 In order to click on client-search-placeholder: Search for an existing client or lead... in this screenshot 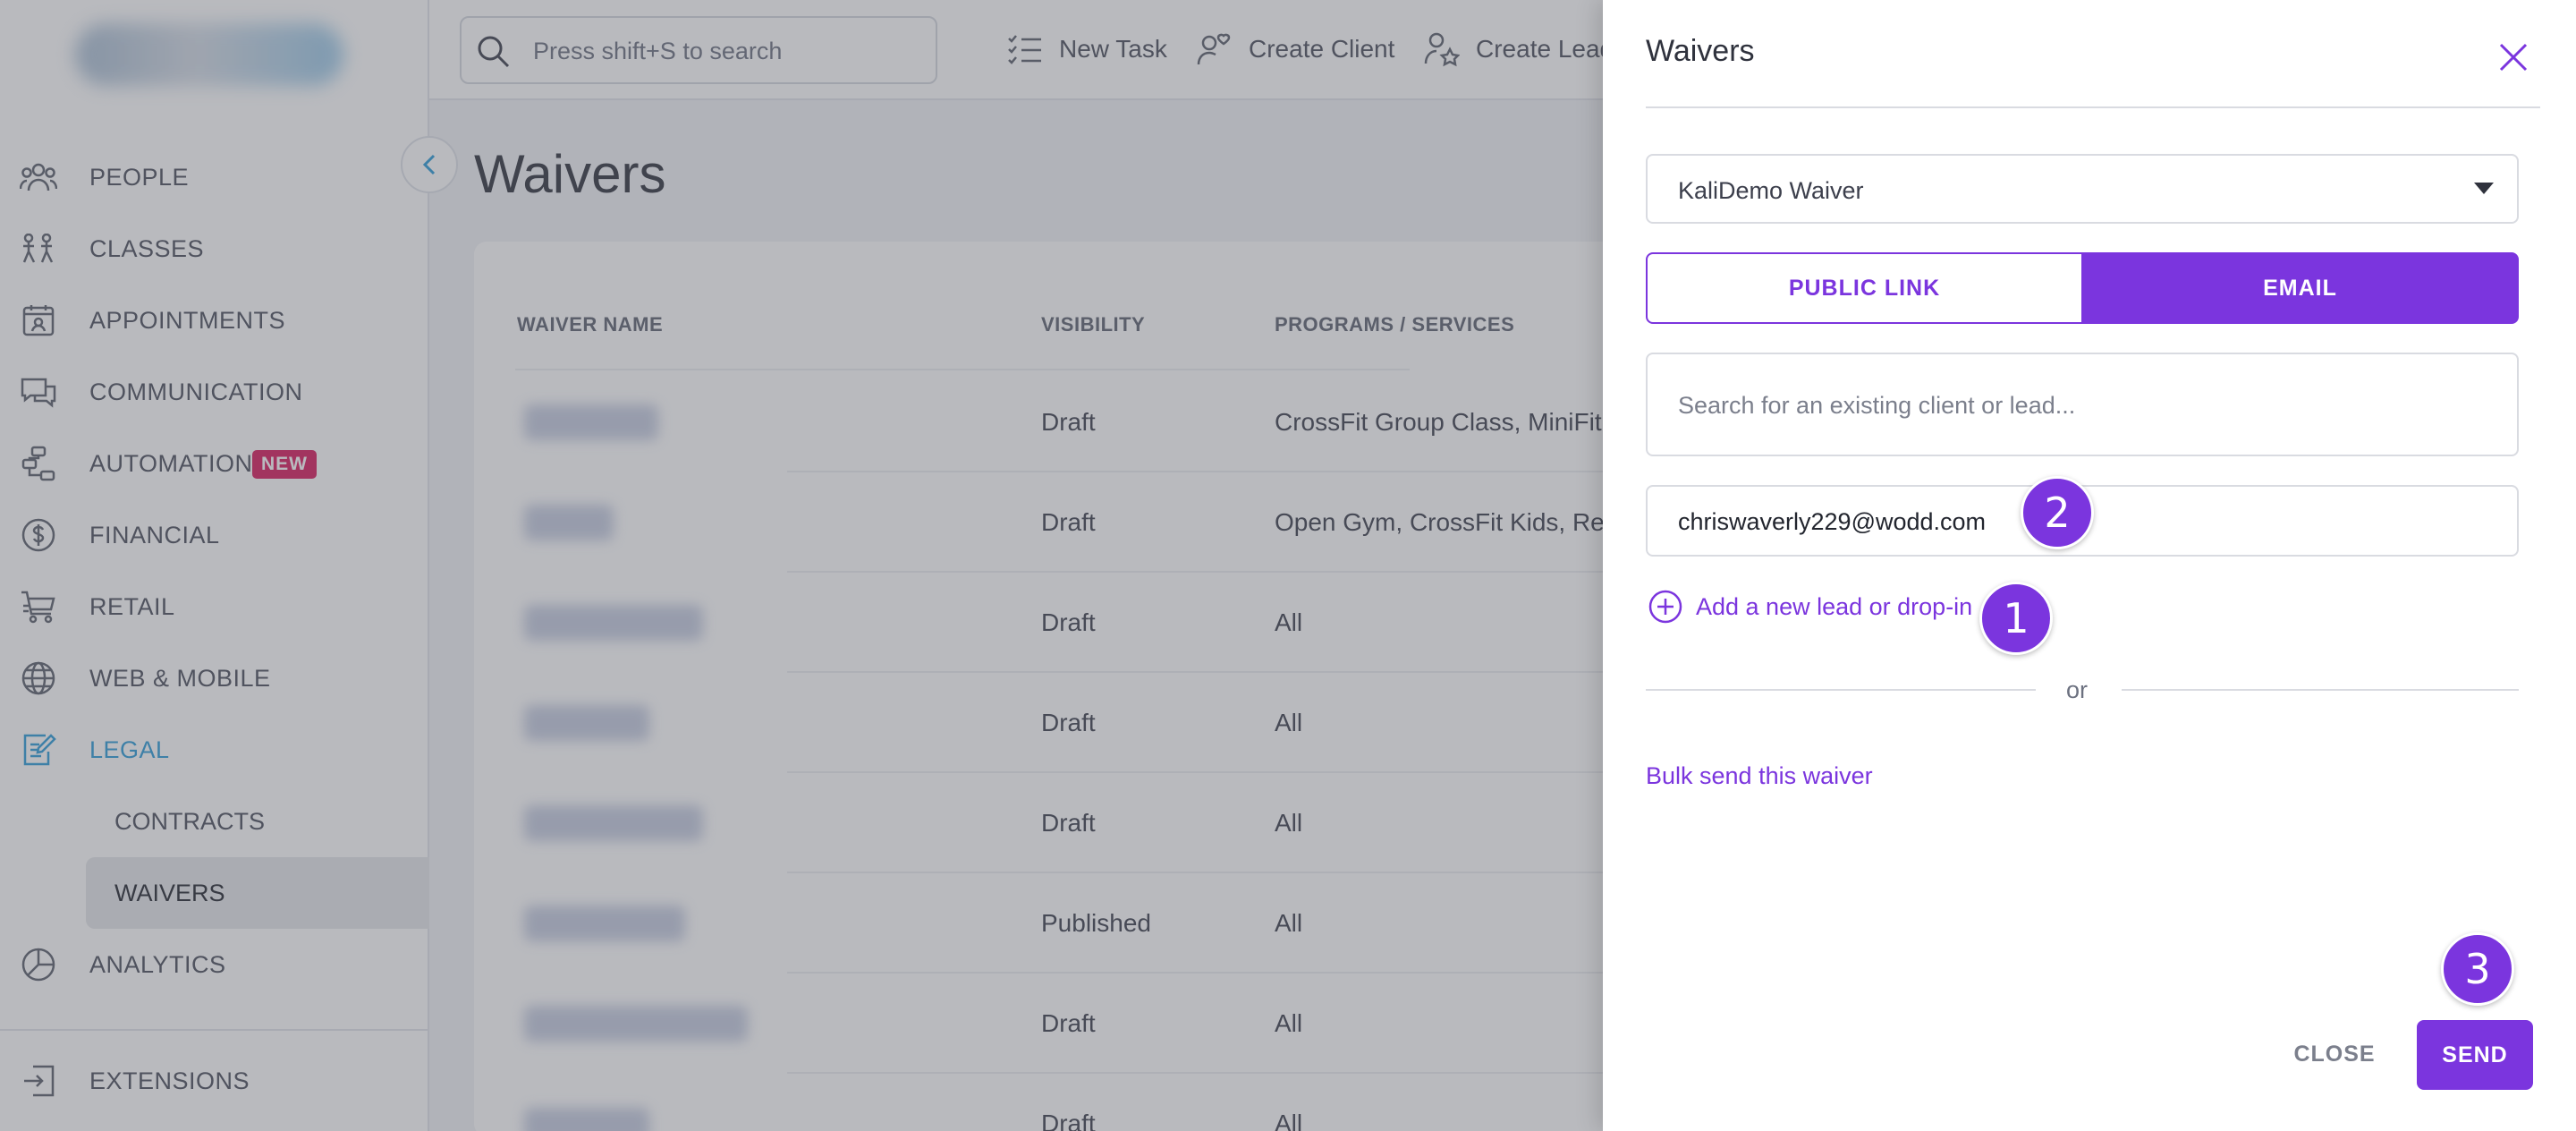, I will do `click(1877, 405)`.